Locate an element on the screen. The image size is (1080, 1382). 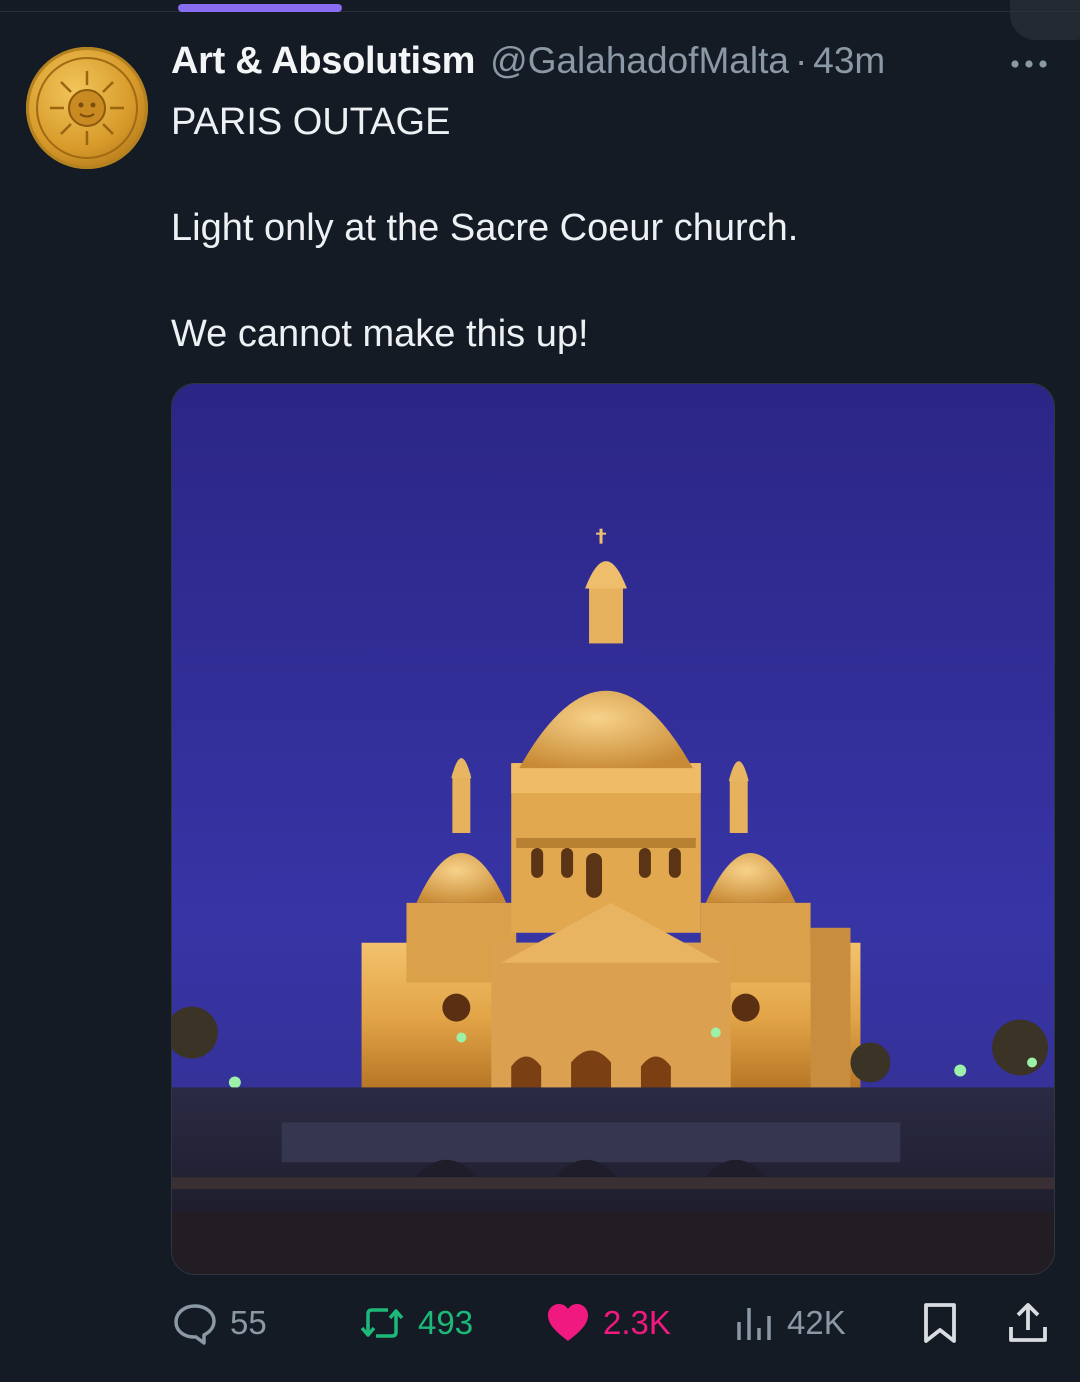
share-button is located at coordinates (1028, 1323).